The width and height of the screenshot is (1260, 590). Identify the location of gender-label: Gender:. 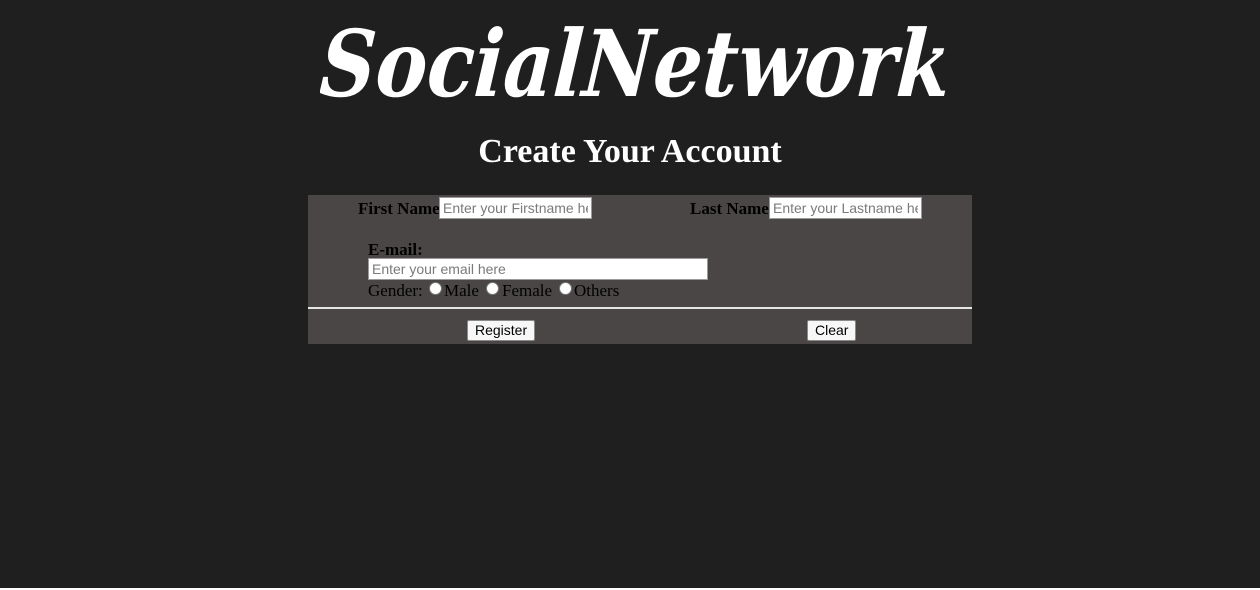
(395, 290).